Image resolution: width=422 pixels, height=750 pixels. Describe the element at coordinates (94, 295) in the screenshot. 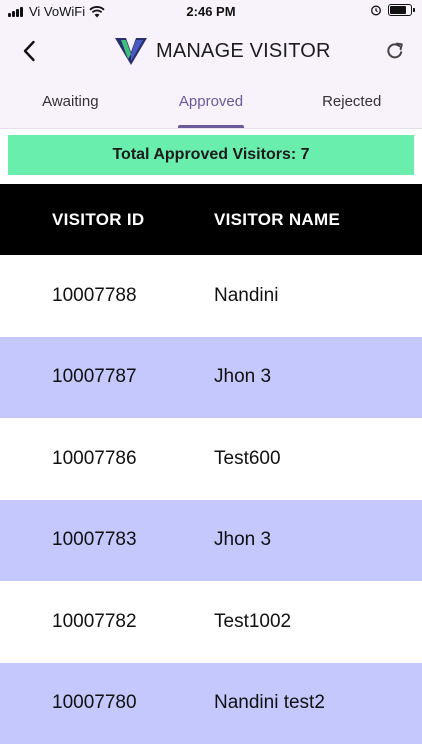

I see `visitor-id-cell: 10007788` at that location.